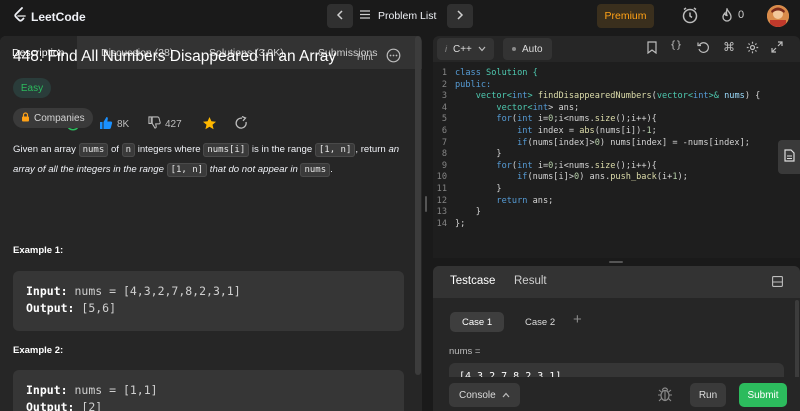 This screenshot has height=411, width=800. I want to click on desc-text: ., so click(331, 169).